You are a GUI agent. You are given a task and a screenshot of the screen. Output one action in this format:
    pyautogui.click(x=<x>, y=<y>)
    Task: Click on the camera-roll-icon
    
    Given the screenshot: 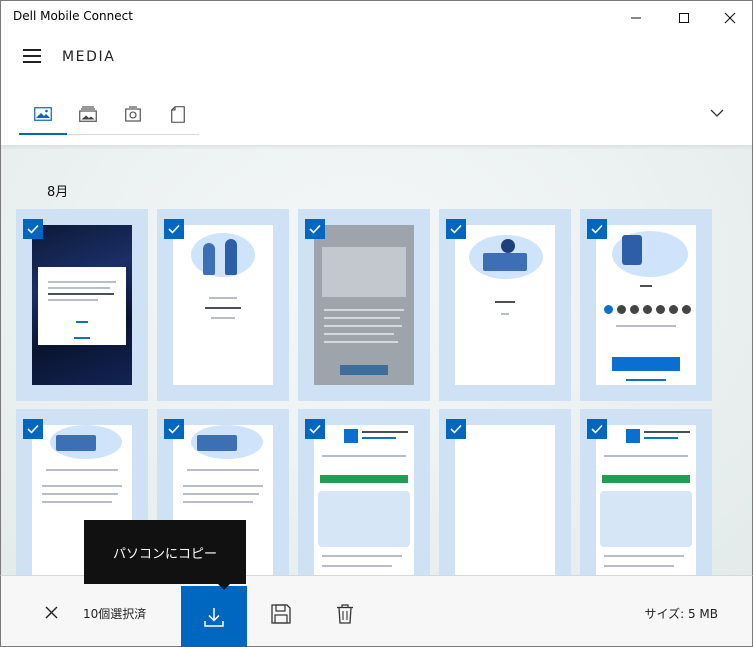 What is the action you would take?
    pyautogui.click(x=133, y=114)
    